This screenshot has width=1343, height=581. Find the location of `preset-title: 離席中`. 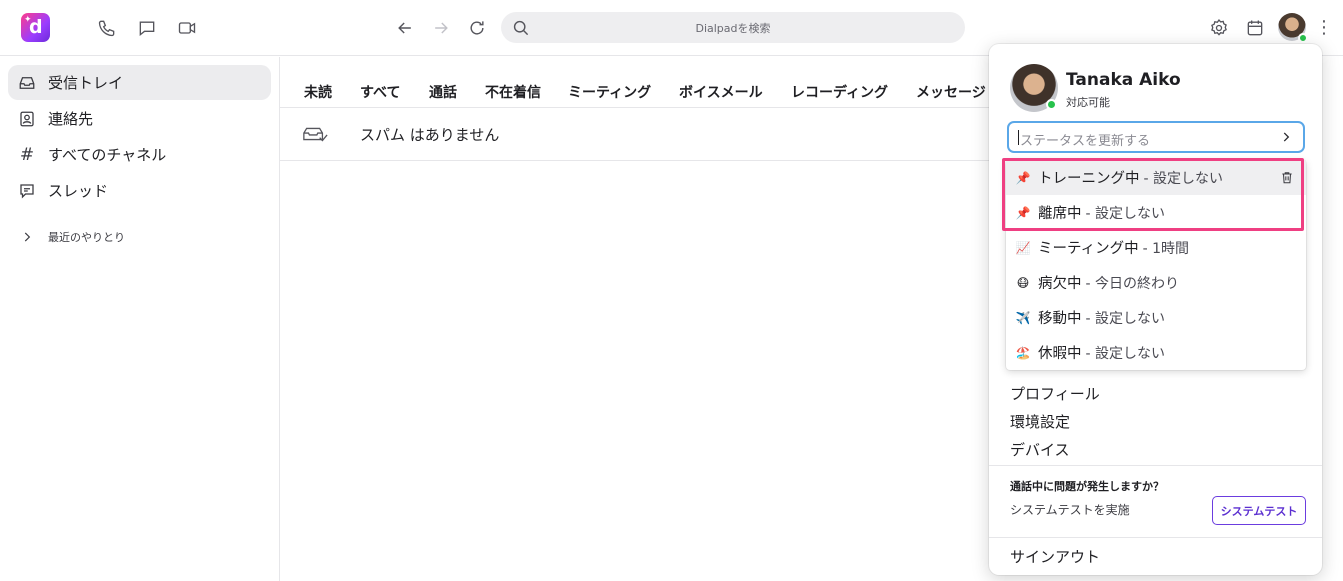

preset-title: 離席中 is located at coordinates (1060, 214).